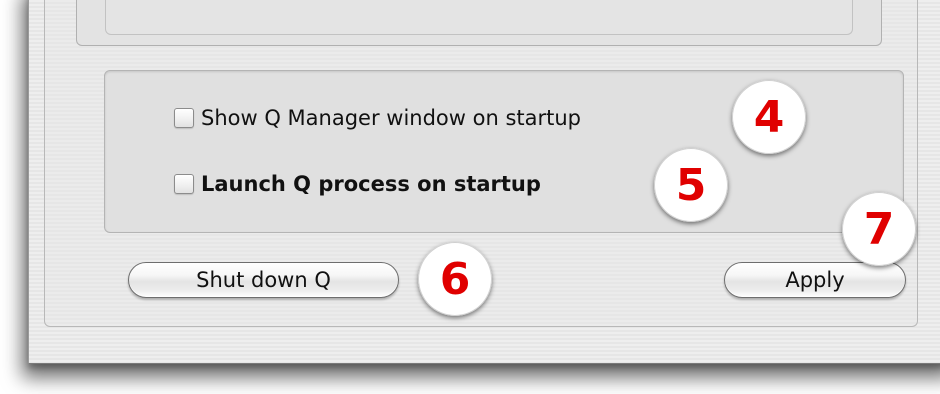 The height and width of the screenshot is (394, 940). I want to click on apply-button: Apply, so click(815, 280).